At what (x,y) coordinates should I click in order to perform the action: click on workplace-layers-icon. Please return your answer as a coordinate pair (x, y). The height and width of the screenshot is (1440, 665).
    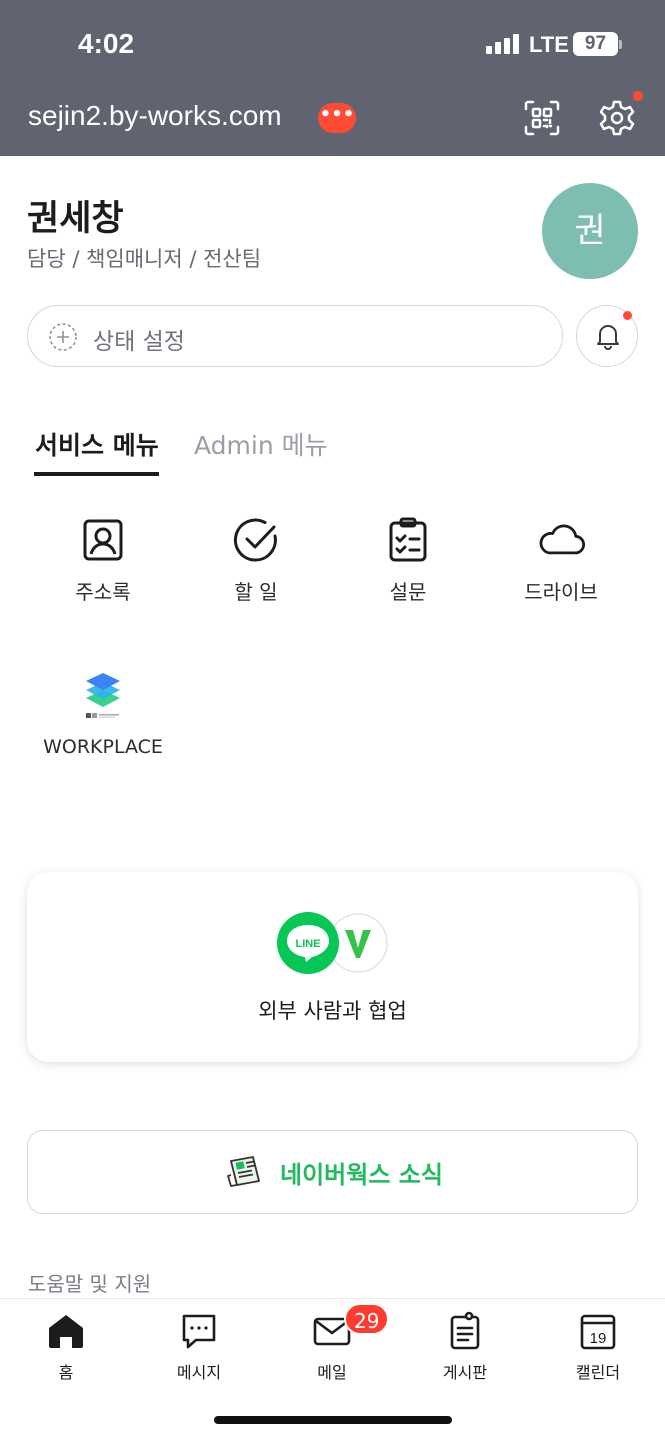
    Looking at the image, I should click on (103, 695).